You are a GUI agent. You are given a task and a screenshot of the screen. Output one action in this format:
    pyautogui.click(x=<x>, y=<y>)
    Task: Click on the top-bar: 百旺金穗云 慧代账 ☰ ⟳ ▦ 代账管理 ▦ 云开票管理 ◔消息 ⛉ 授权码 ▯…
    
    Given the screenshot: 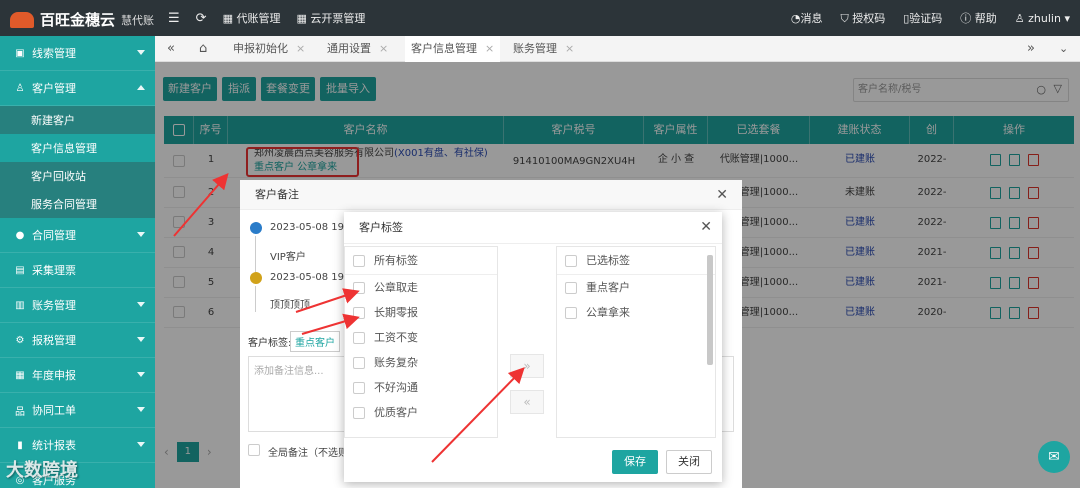 What is the action you would take?
    pyautogui.click(x=540, y=18)
    